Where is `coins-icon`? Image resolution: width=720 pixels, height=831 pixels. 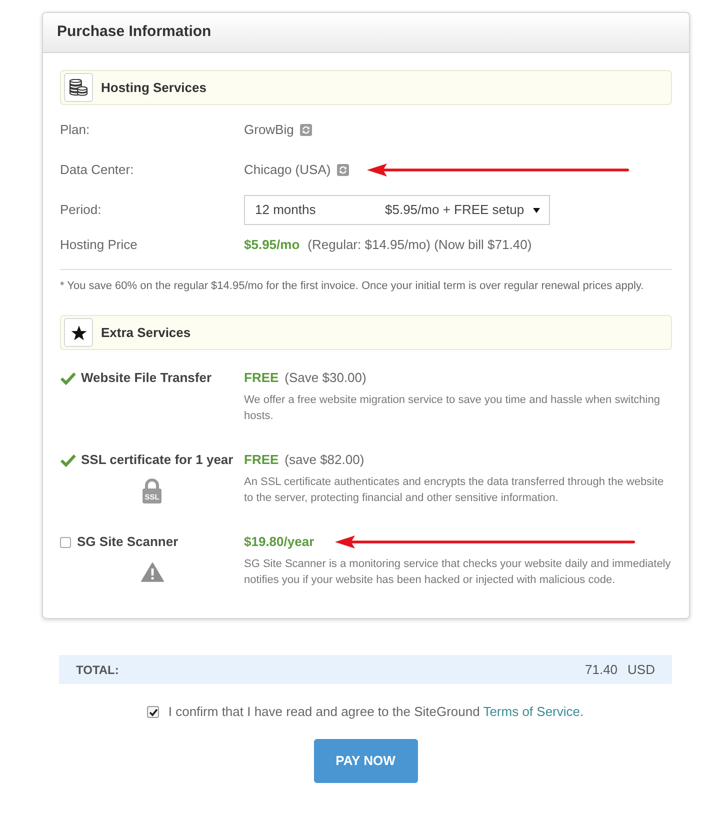
coins-icon is located at coordinates (78, 87).